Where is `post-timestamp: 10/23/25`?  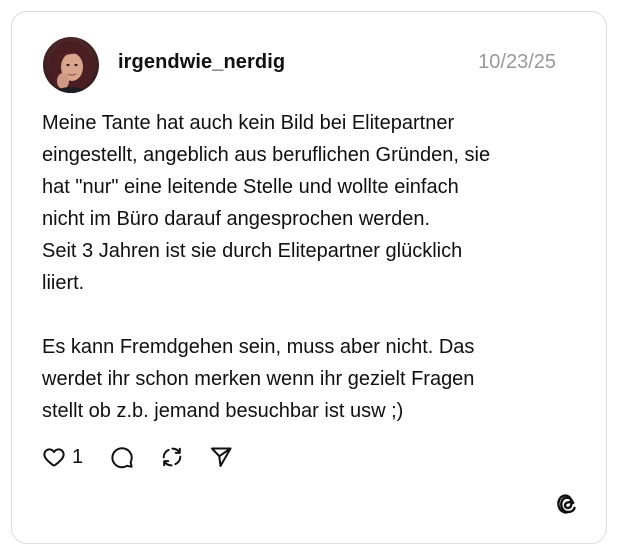 post-timestamp: 10/23/25 is located at coordinates (517, 62).